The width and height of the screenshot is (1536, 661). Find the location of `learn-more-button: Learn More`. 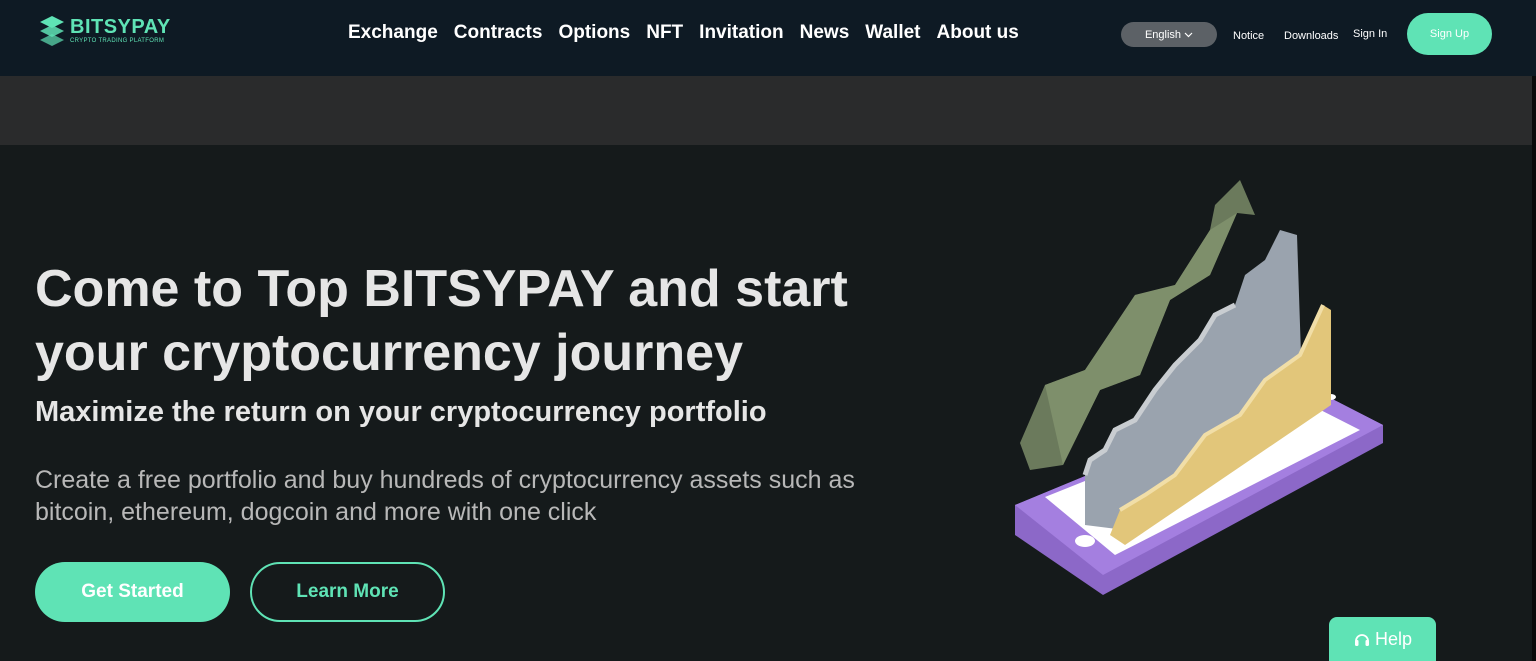

learn-more-button: Learn More is located at coordinates (347, 592).